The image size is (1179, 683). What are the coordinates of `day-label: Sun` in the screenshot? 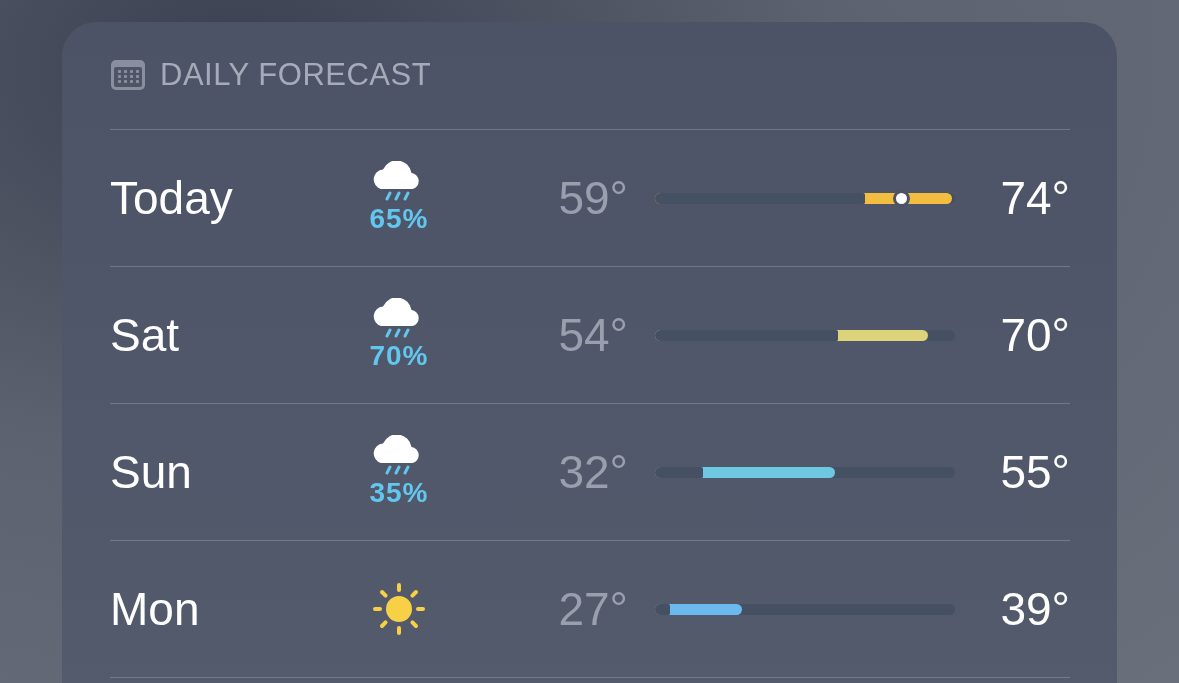 It's located at (151, 472).